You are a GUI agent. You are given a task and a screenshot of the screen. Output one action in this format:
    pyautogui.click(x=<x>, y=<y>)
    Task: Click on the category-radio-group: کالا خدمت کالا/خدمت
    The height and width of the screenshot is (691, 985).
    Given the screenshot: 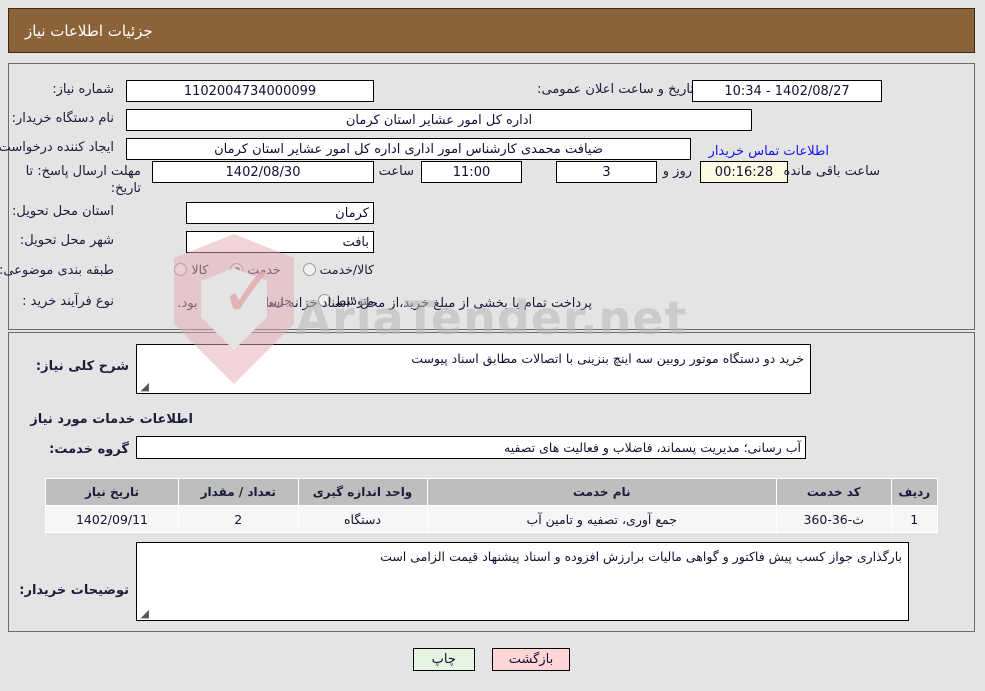 What is the action you would take?
    pyautogui.click(x=275, y=269)
    